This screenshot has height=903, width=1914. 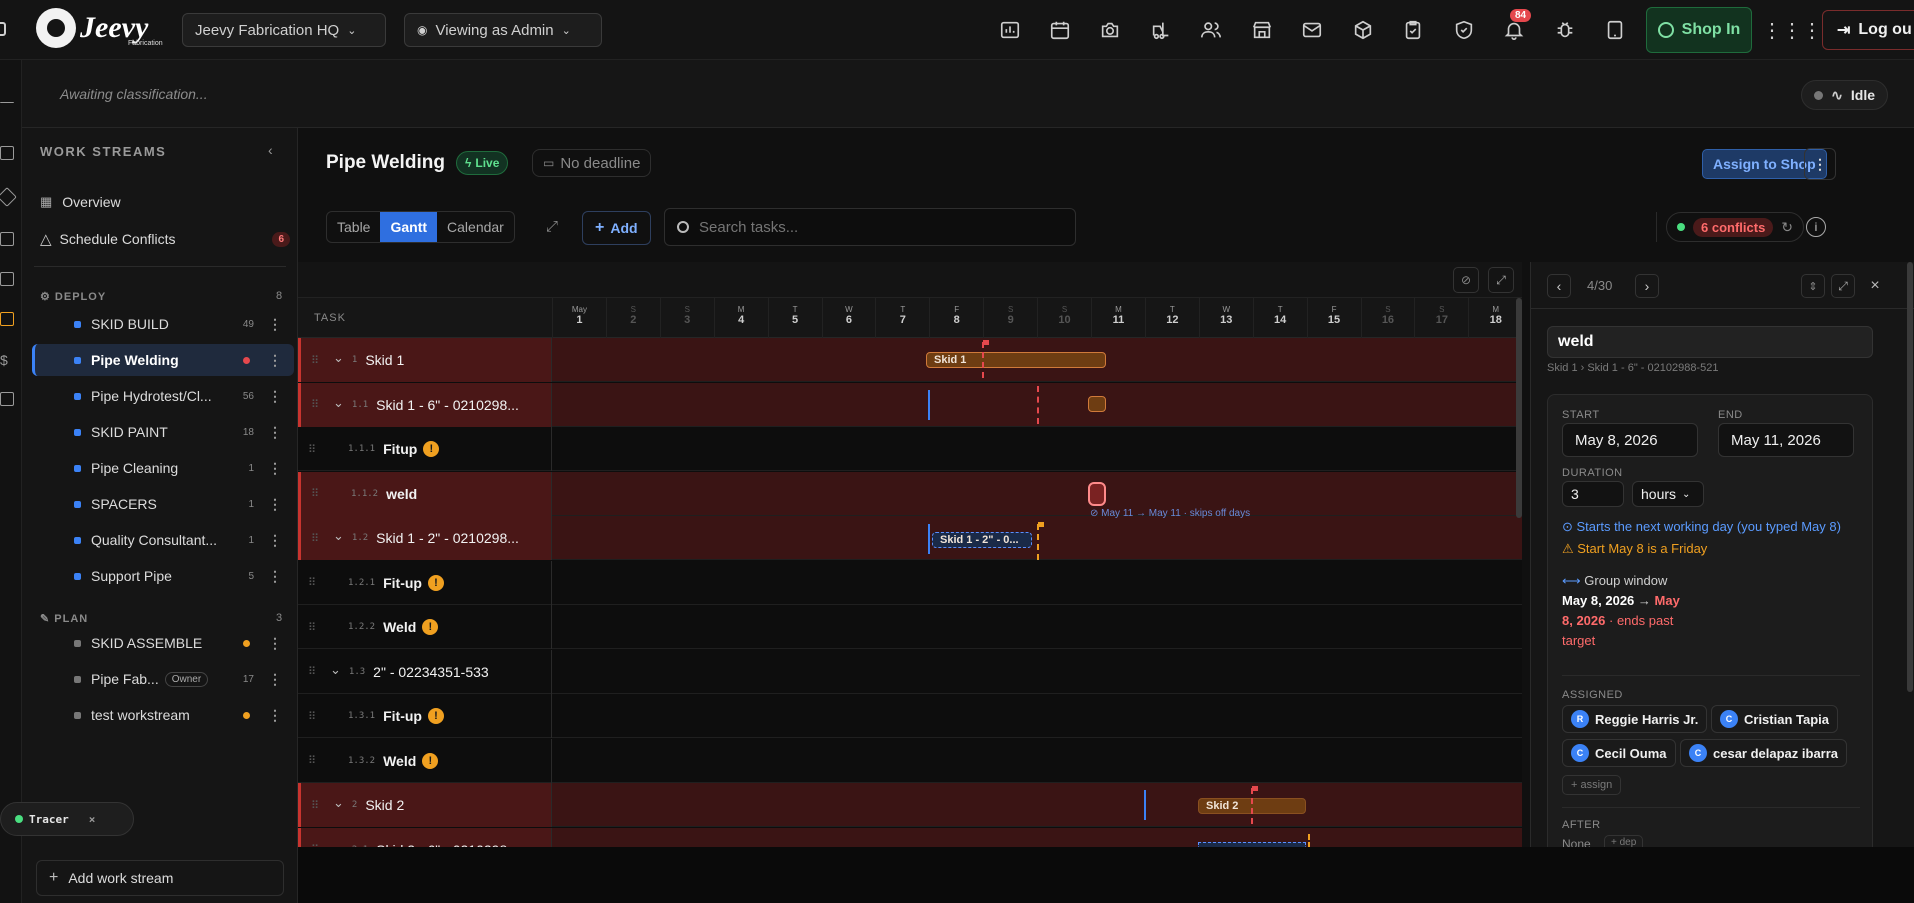 I want to click on add-task-button: + Add, so click(x=616, y=228).